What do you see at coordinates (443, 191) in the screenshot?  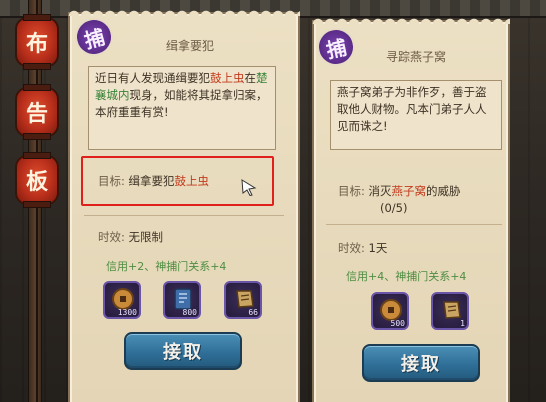 I see `target-text: 的威胁` at bounding box center [443, 191].